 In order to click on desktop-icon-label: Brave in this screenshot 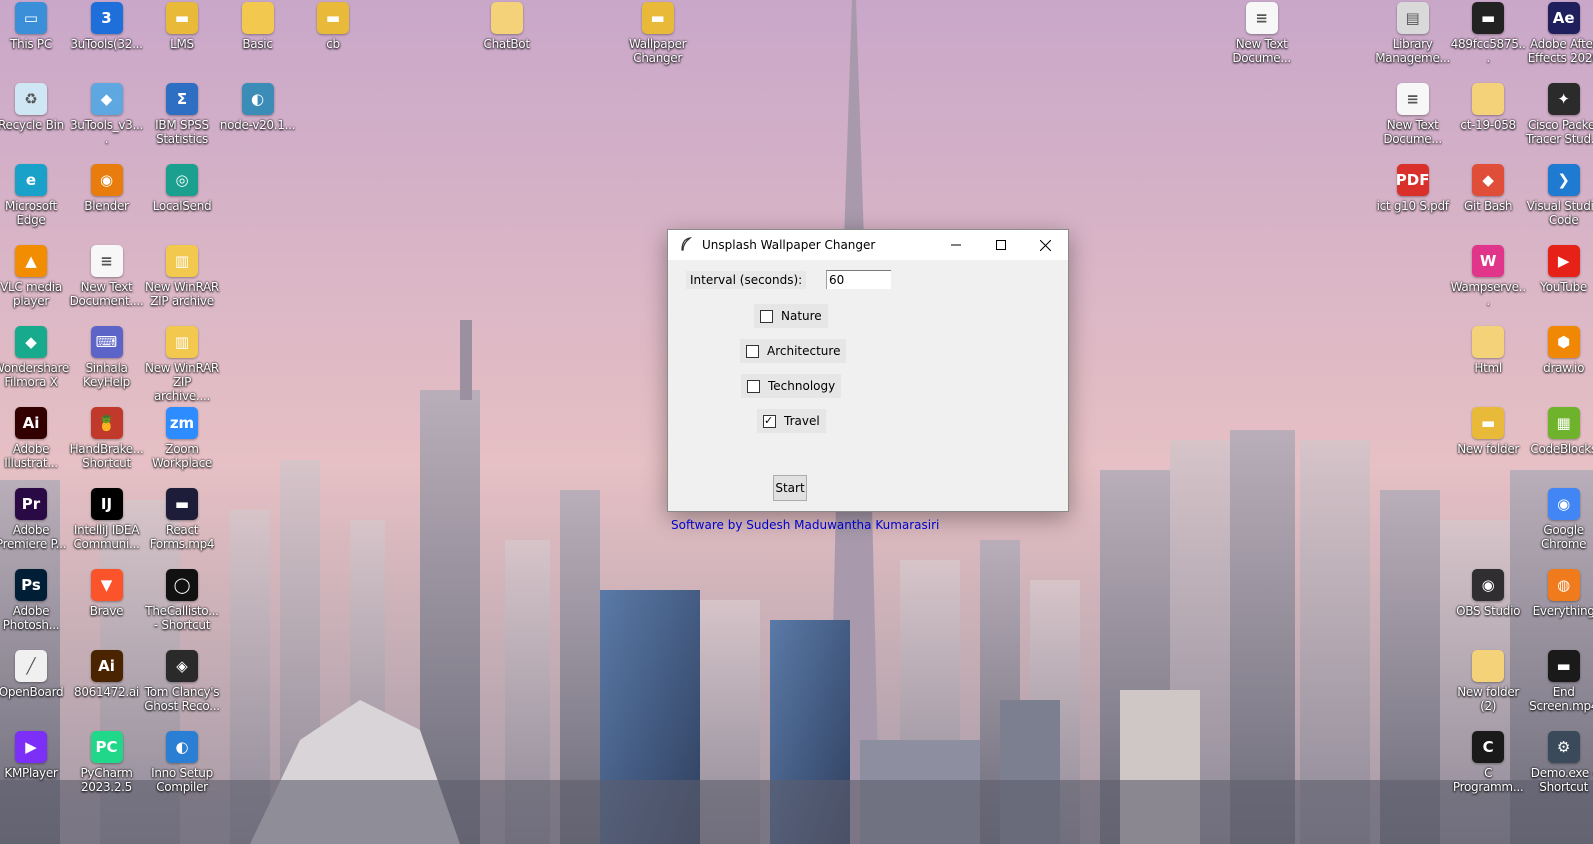, I will do `click(106, 611)`.